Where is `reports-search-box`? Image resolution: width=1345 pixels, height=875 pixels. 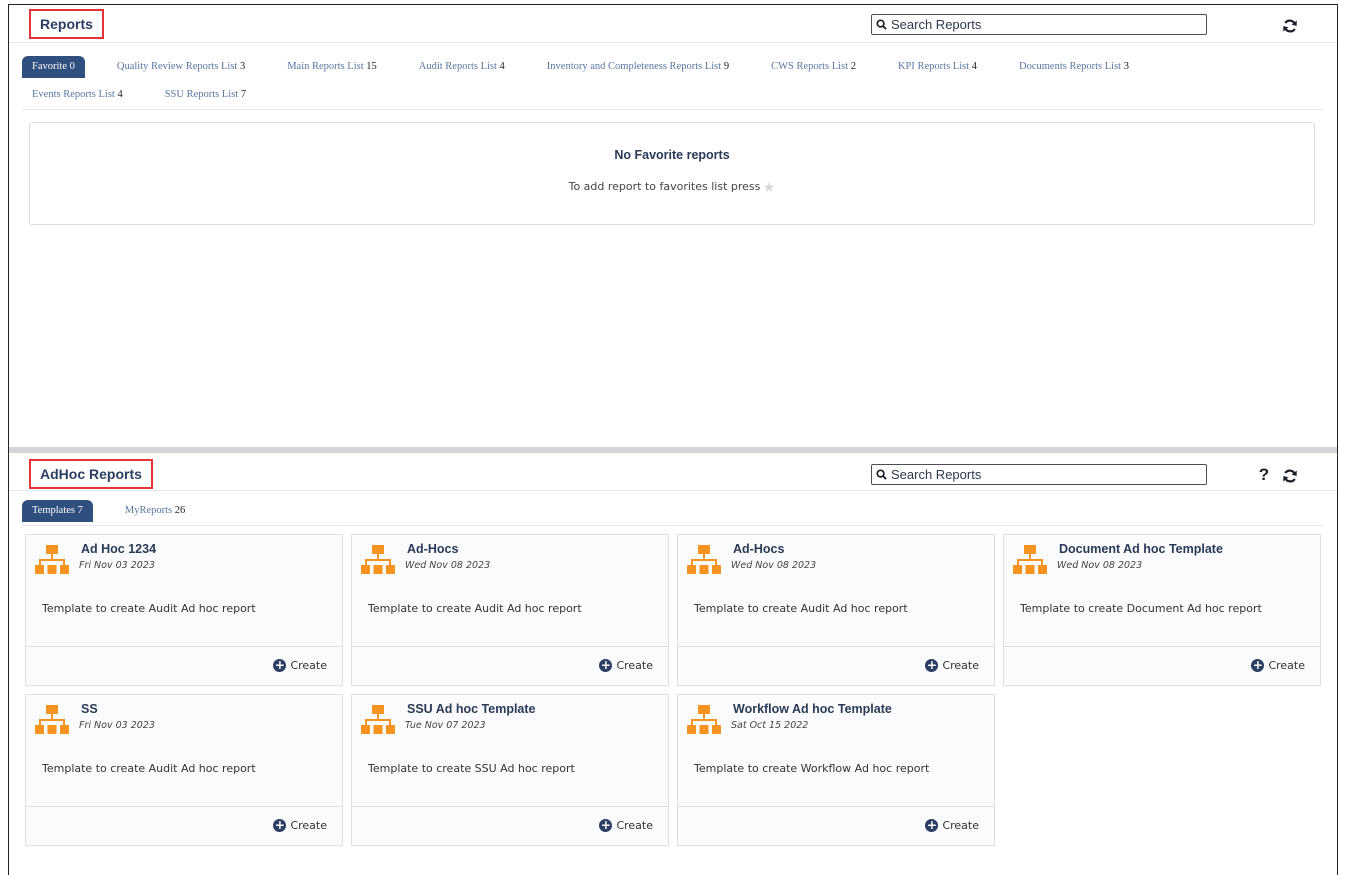 reports-search-box is located at coordinates (1039, 24).